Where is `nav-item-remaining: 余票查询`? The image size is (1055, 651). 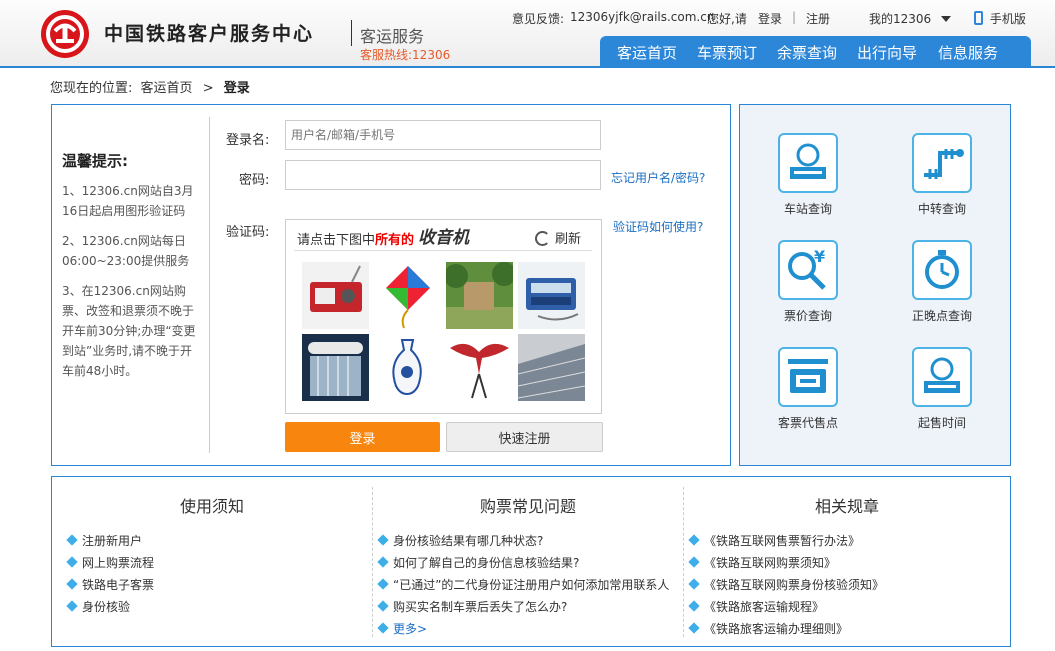
nav-item-remaining: 余票查询 is located at coordinates (807, 52).